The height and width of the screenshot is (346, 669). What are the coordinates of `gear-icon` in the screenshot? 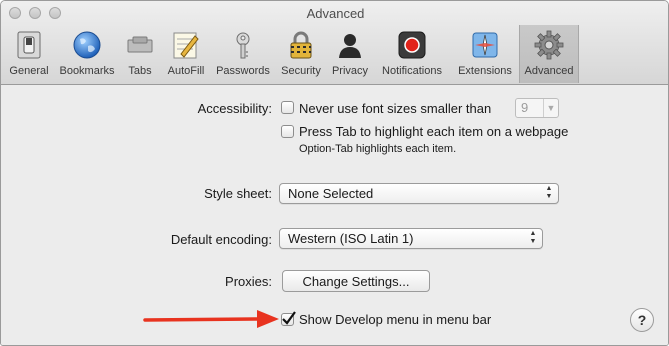 It's located at (549, 45).